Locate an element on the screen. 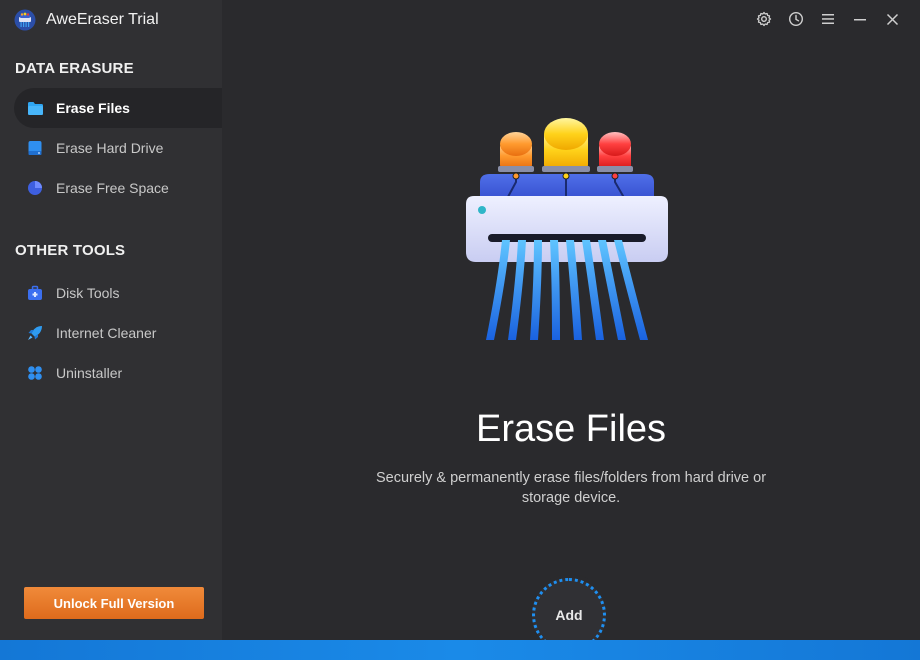 This screenshot has width=920, height=660. unlock-full-version-button: Unlock Full Version is located at coordinates (114, 603).